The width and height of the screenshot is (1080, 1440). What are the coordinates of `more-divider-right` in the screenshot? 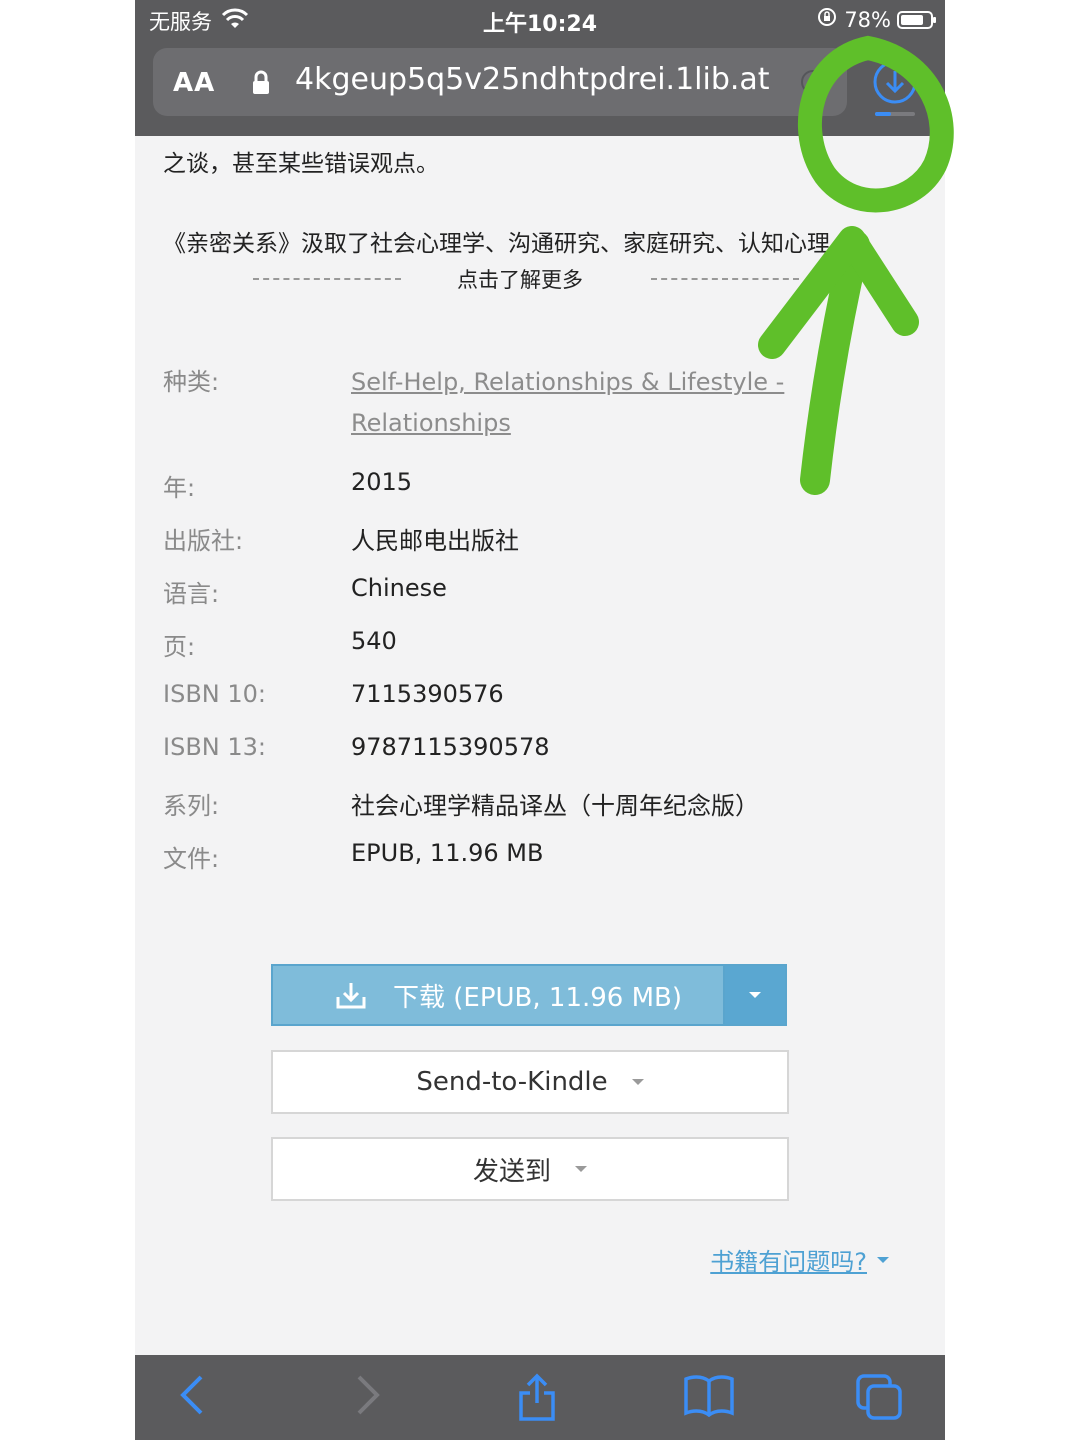 It's located at (725, 279).